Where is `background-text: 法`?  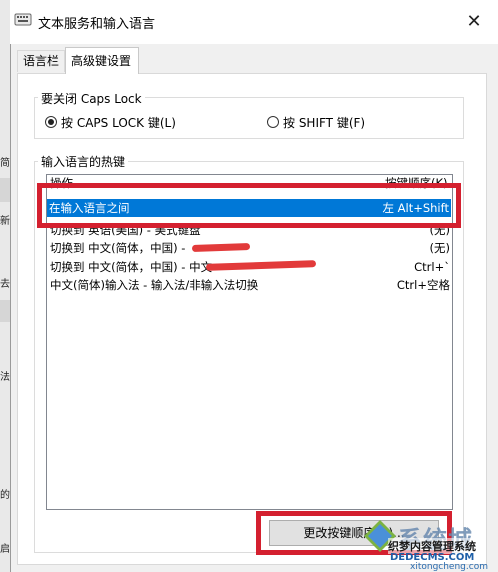
background-text: 法 is located at coordinates (5, 377).